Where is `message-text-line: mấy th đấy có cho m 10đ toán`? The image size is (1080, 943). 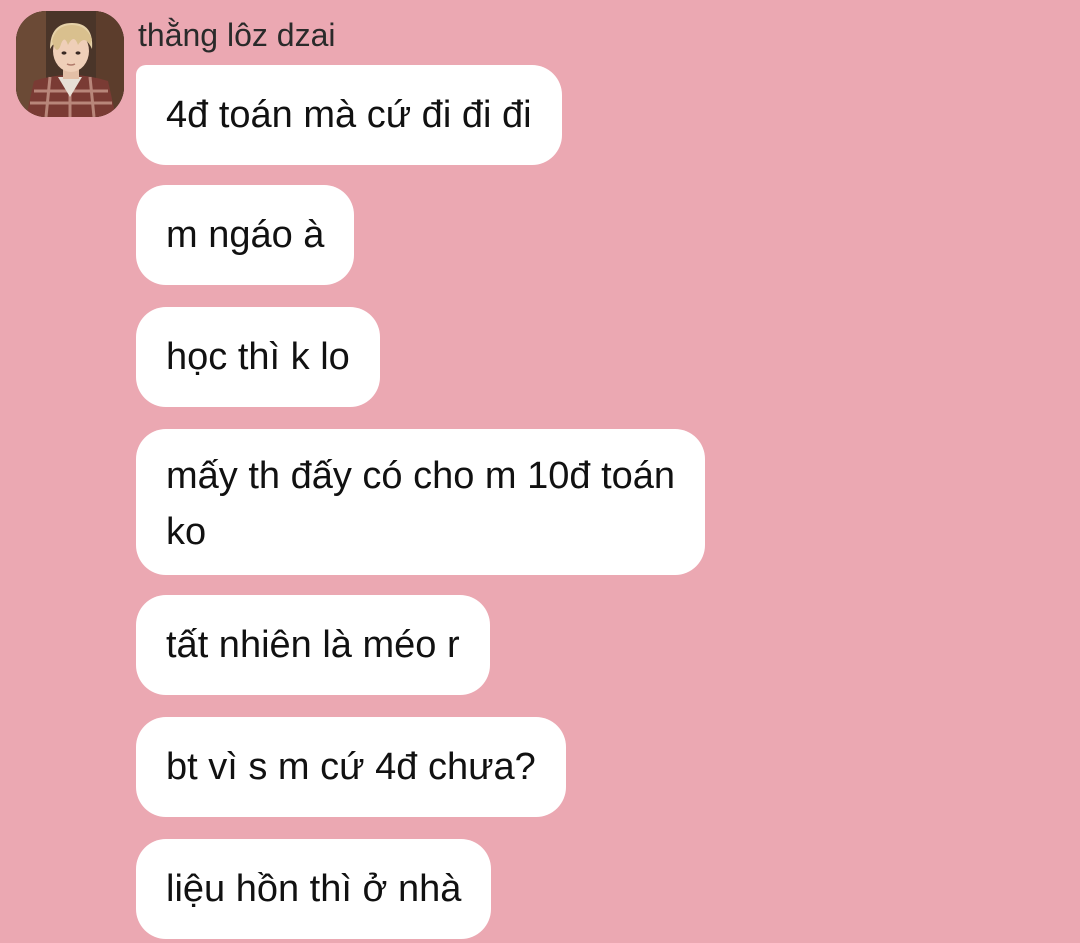
message-text-line: mấy th đấy có cho m 10đ toán is located at coordinates (421, 476).